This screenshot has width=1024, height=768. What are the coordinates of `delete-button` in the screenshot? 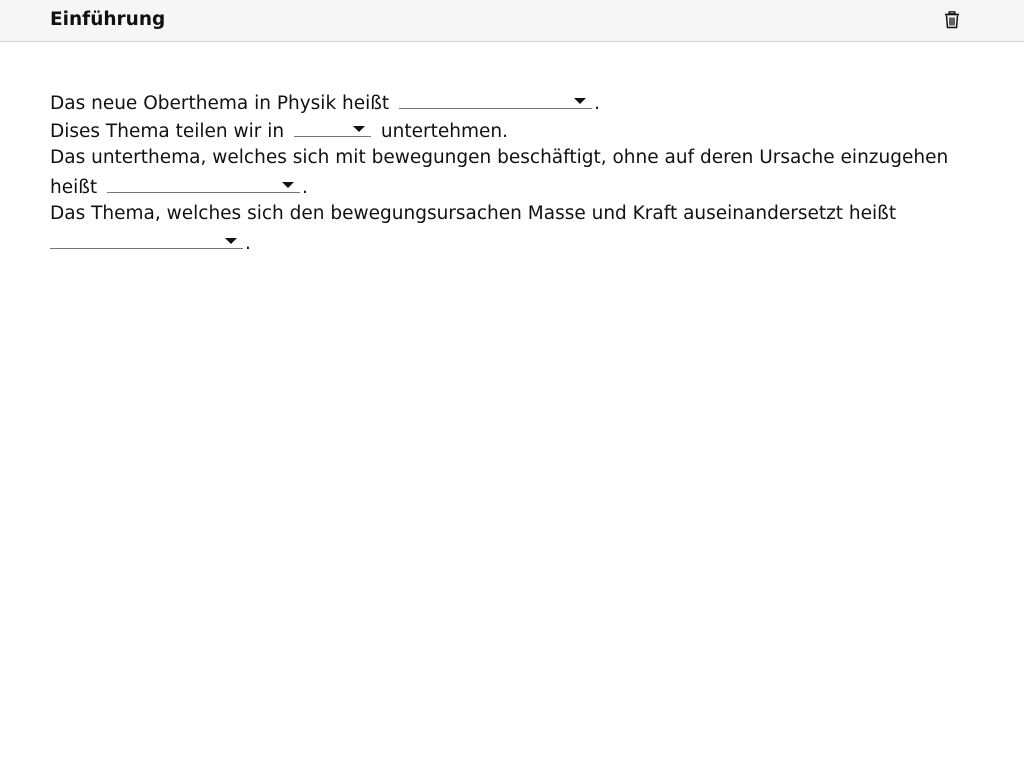 It's located at (952, 20).